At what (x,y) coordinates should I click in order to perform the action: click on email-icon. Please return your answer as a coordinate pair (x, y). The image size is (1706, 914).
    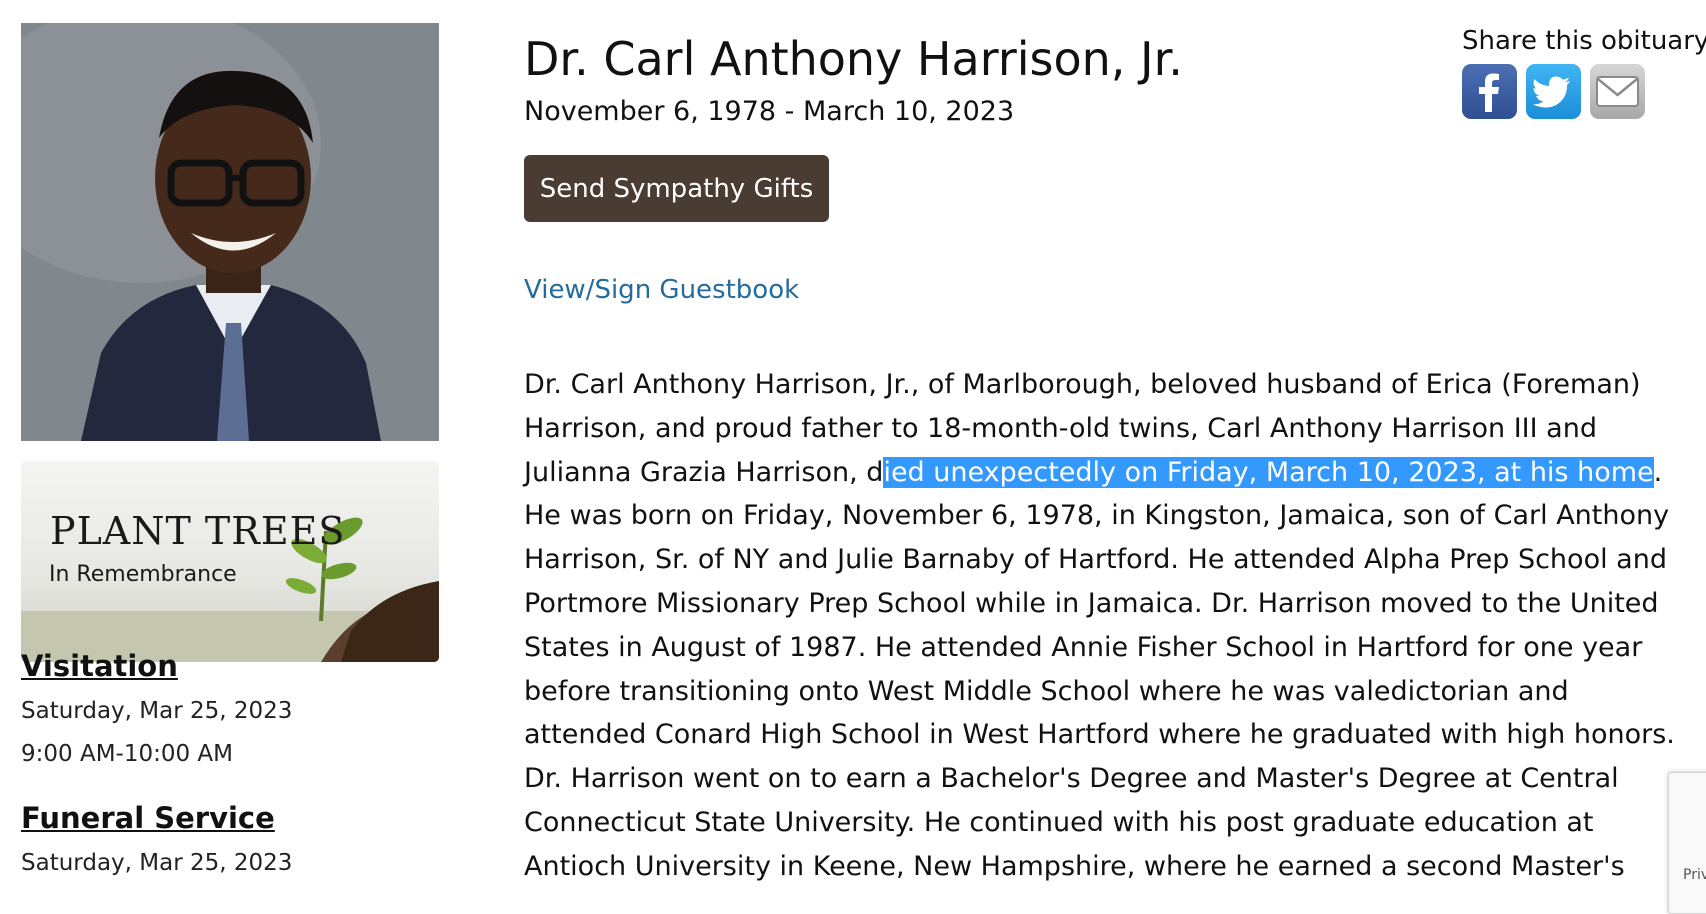
    Looking at the image, I should click on (1617, 91).